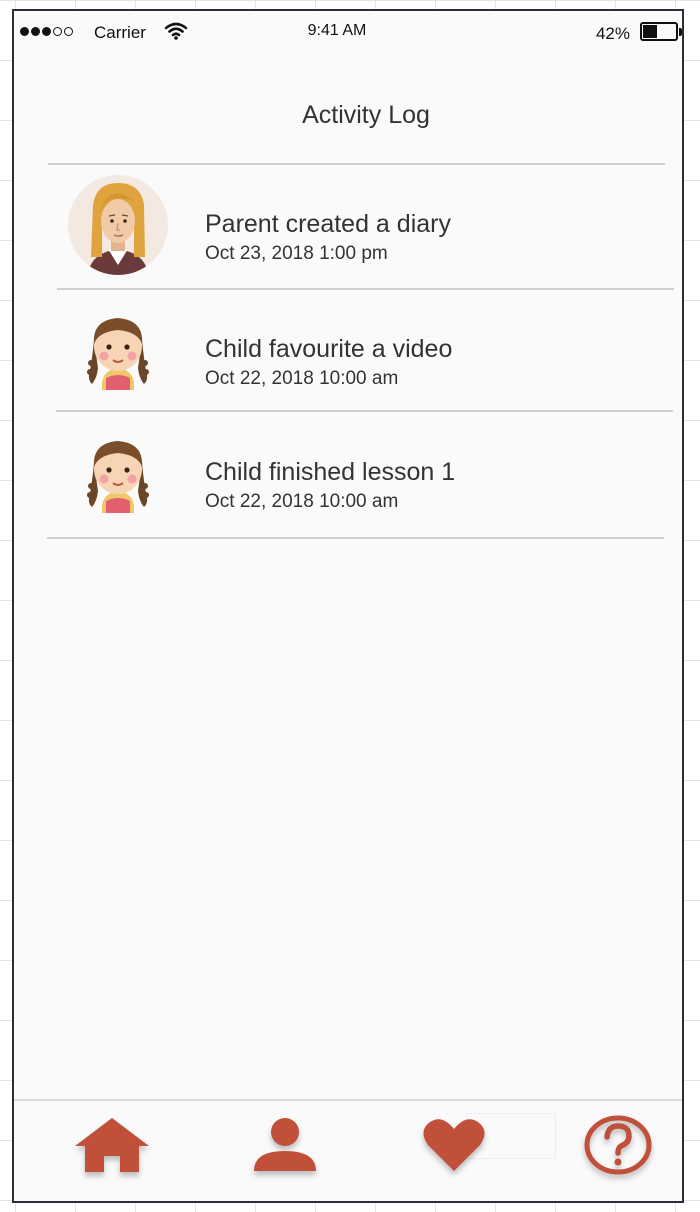 The height and width of the screenshot is (1212, 700). What do you see at coordinates (329, 349) in the screenshot?
I see `activity-title: Child favourite a video` at bounding box center [329, 349].